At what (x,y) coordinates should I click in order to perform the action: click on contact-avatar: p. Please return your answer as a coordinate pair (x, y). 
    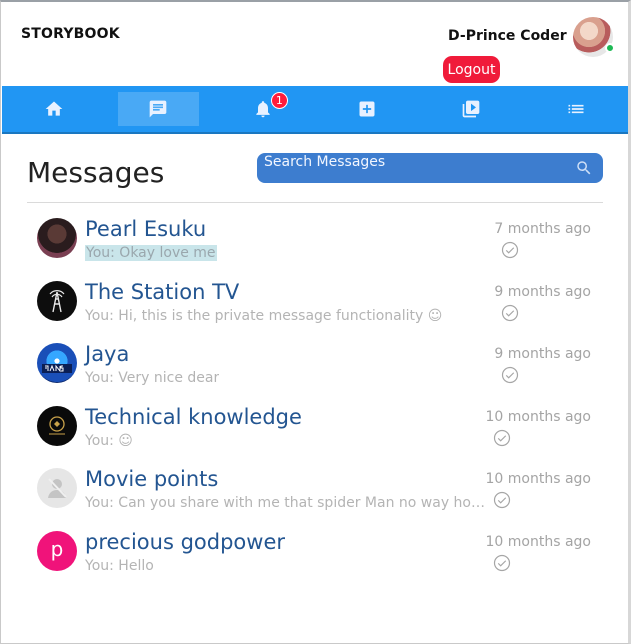
    Looking at the image, I should click on (57, 550).